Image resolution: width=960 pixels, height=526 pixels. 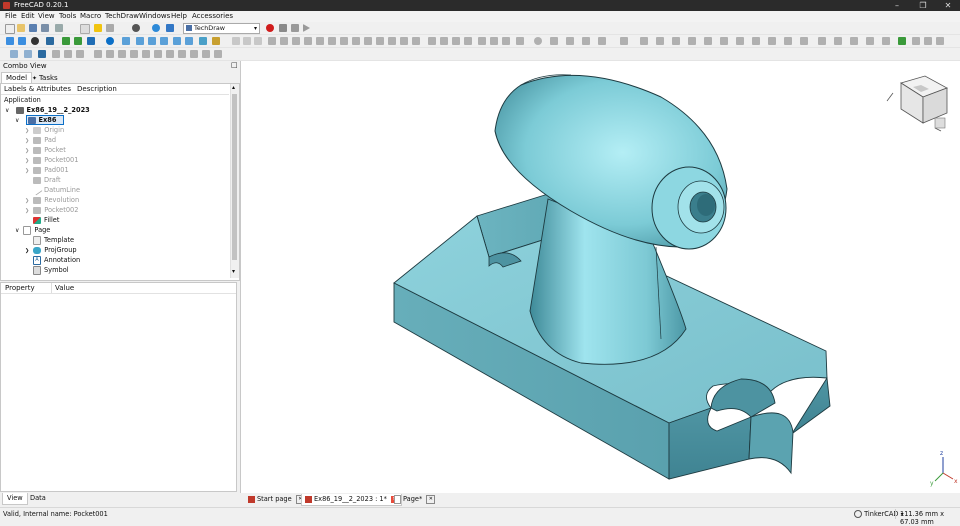 I want to click on measure-icon, so click(x=216, y=41).